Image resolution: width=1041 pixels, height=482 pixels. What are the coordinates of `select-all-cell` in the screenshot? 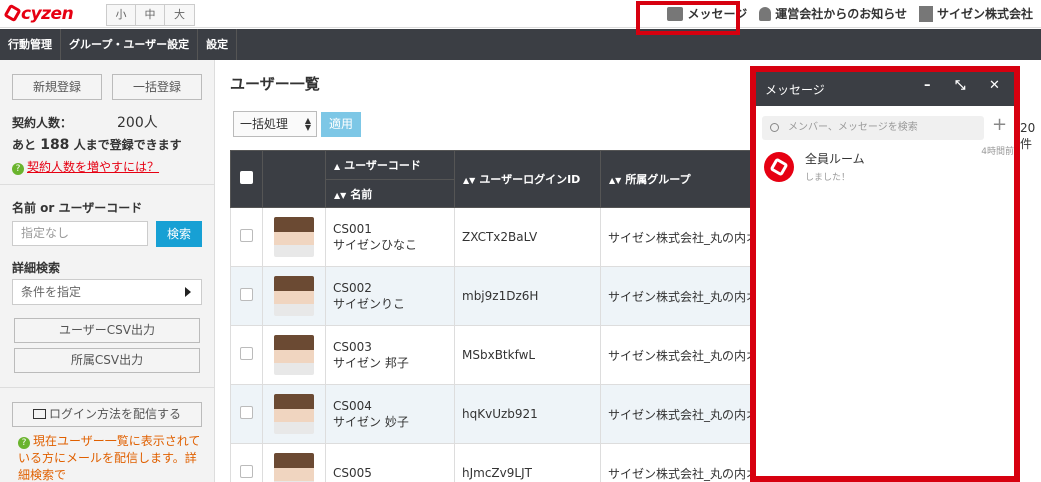 It's located at (246, 179).